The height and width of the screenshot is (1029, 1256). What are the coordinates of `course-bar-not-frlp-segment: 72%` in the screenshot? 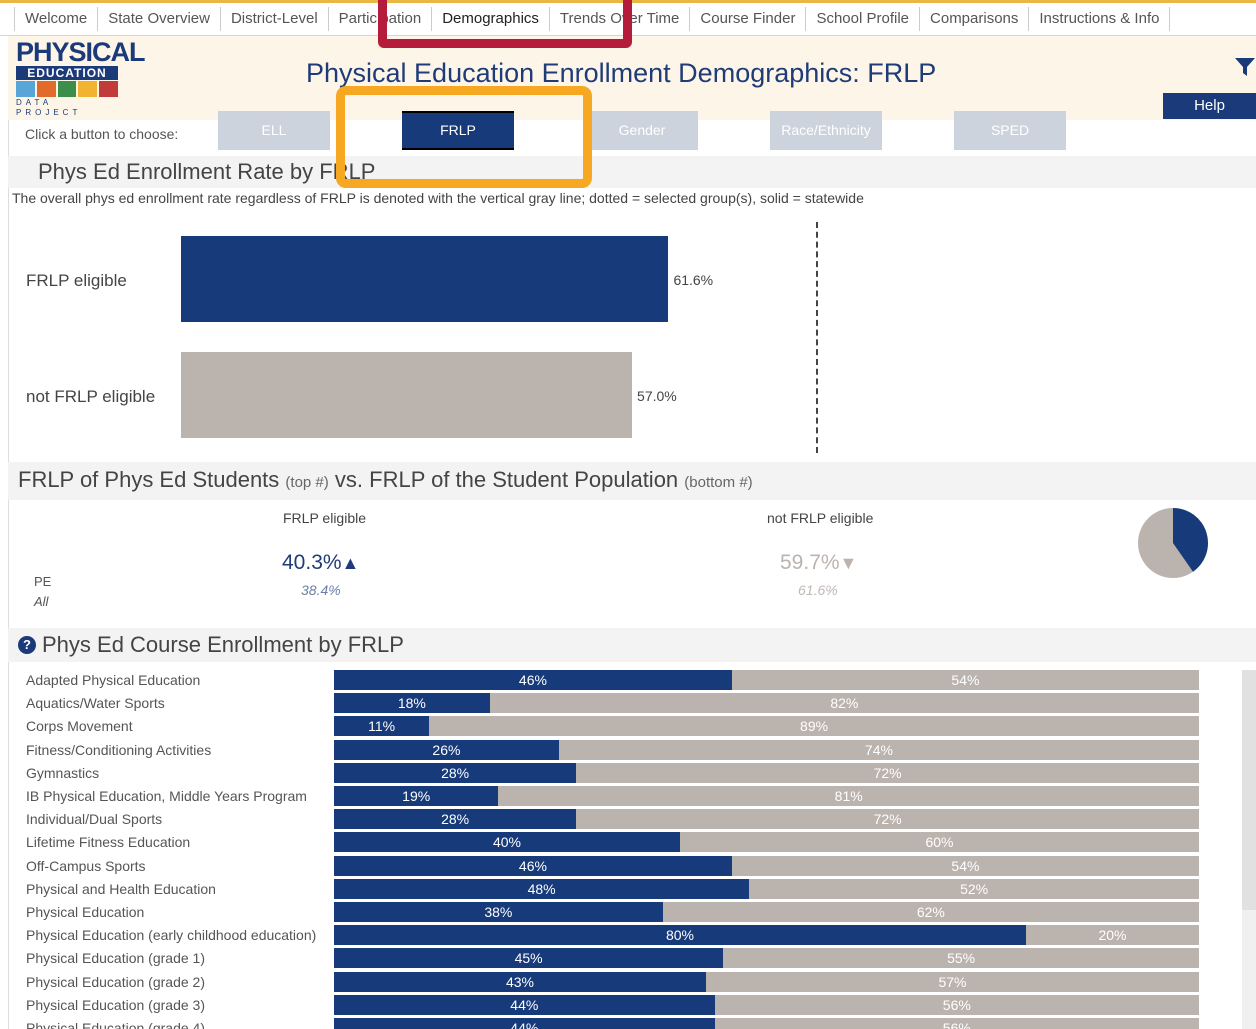 It's located at (887, 819).